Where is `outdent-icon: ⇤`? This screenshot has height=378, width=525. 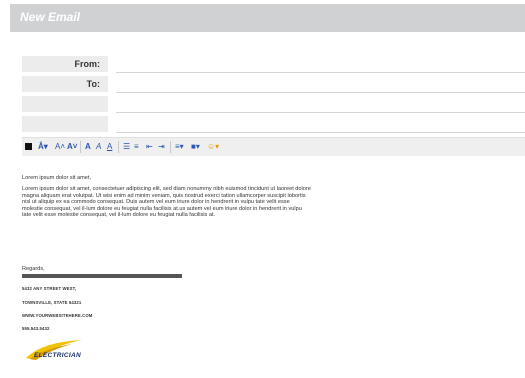 outdent-icon: ⇤ is located at coordinates (149, 147).